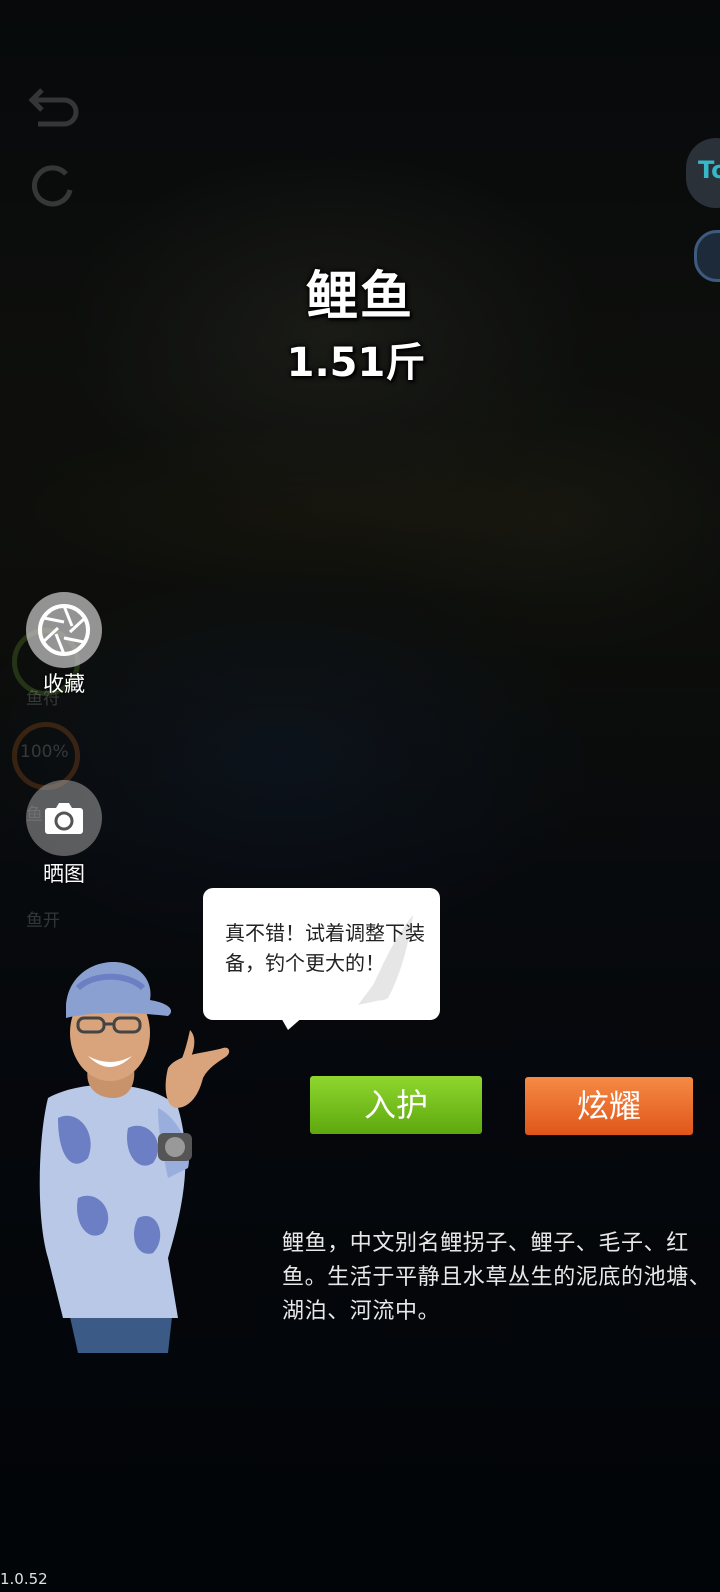 Image resolution: width=720 pixels, height=1592 pixels. Describe the element at coordinates (53, 107) in the screenshot. I see `back-arrow-icon` at that location.